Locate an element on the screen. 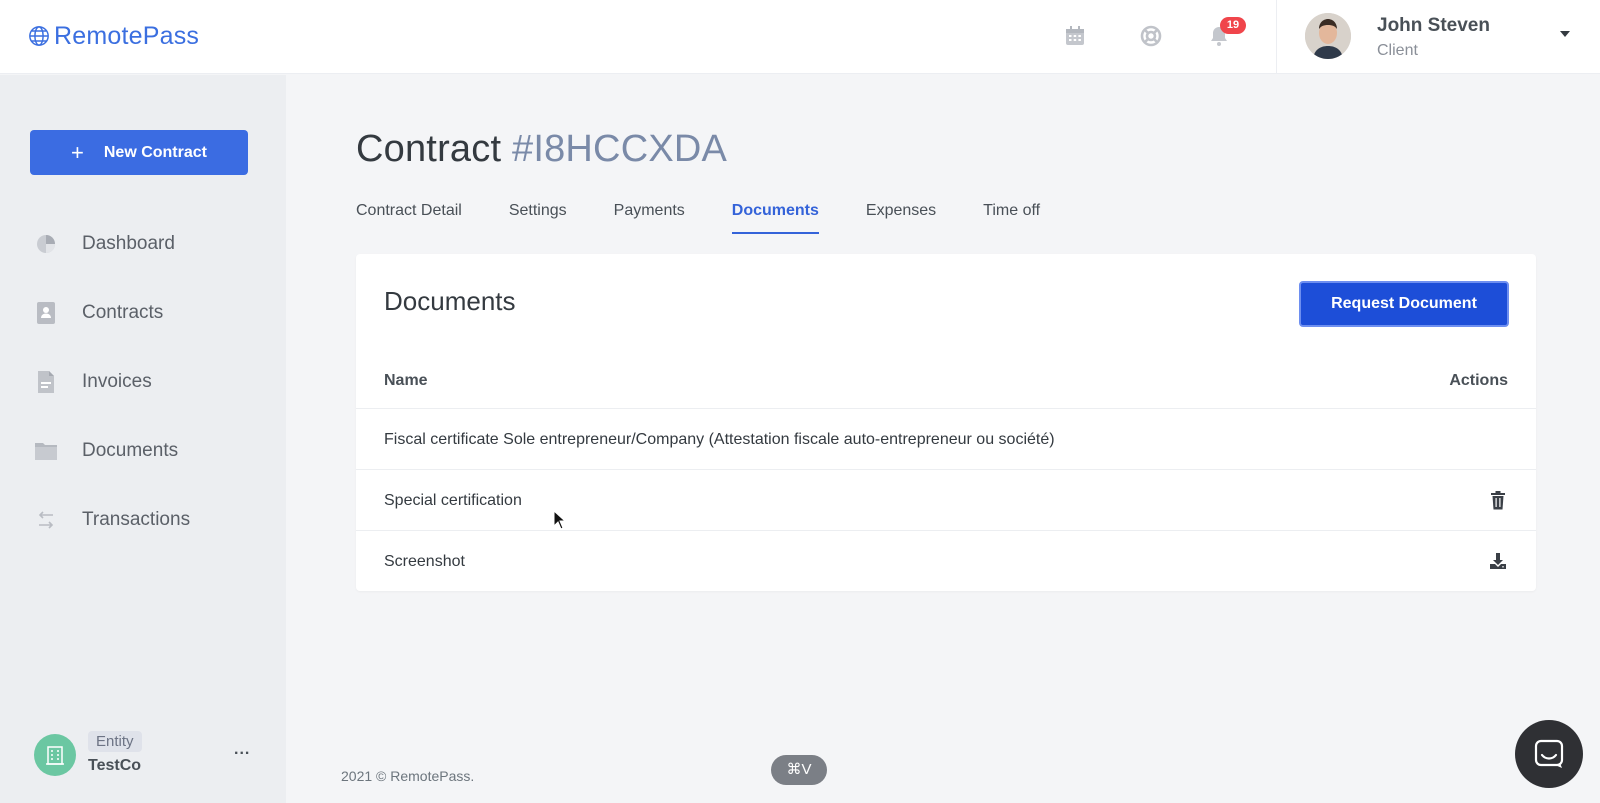  page-title-prefix: Contract is located at coordinates (429, 149).